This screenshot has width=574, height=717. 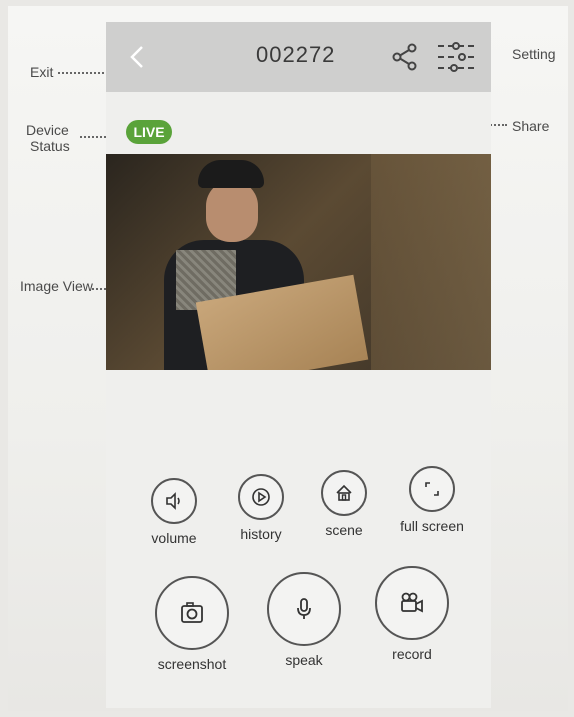 I want to click on annotation-device-status-line2: Status, so click(x=50, y=146).